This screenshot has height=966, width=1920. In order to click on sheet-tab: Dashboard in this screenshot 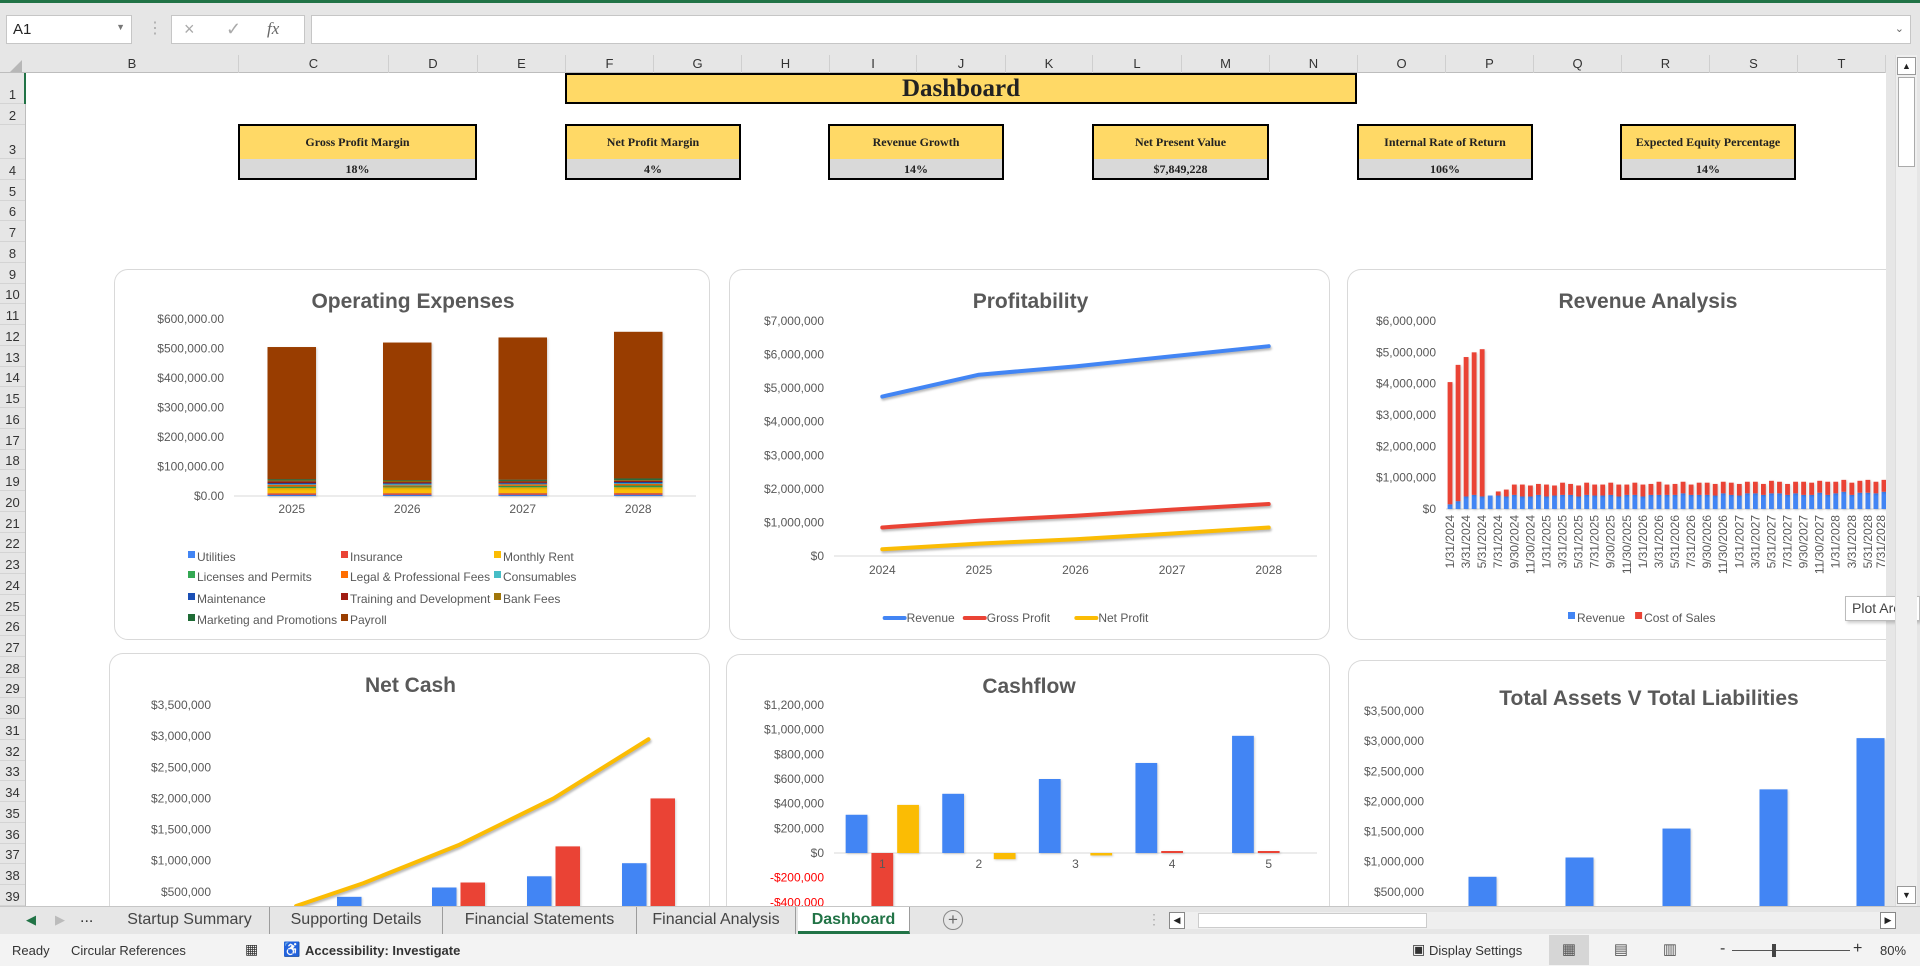, I will do `click(854, 920)`.